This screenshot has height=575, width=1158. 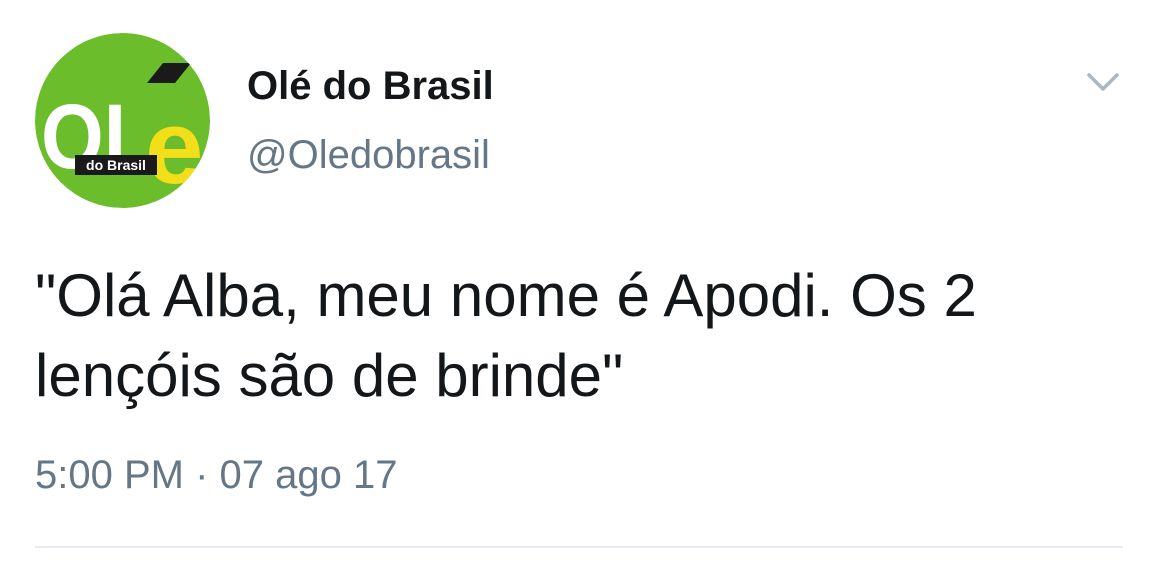 I want to click on avatar: e OL do Brasil, so click(x=122, y=120).